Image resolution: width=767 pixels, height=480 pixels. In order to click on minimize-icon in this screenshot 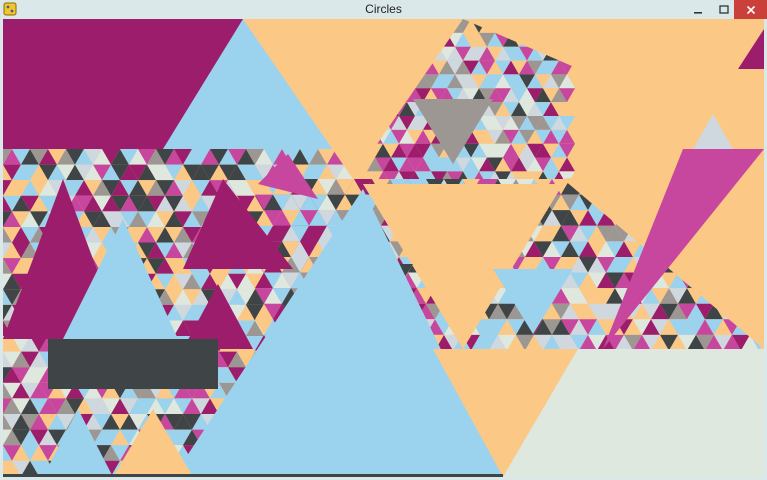, I will do `click(698, 12)`.